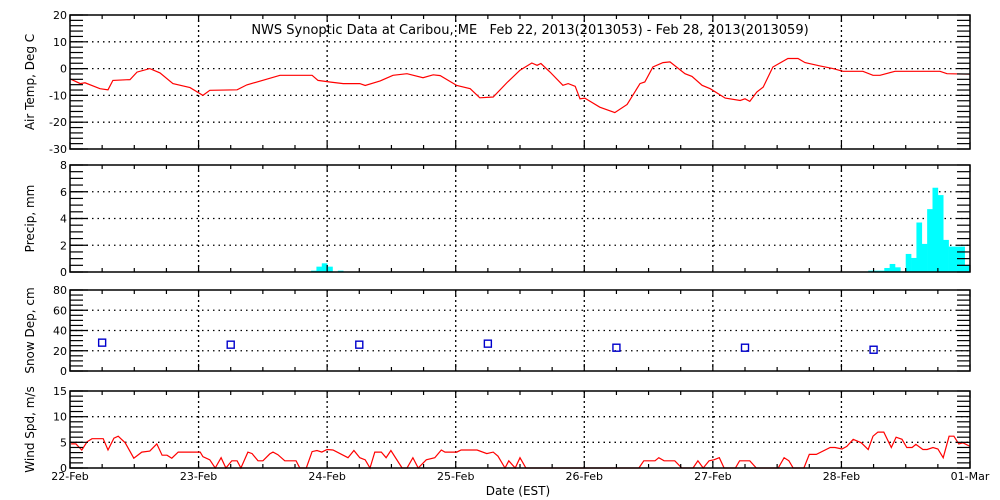  I want to click on y-tick-label: 60, so click(60, 310).